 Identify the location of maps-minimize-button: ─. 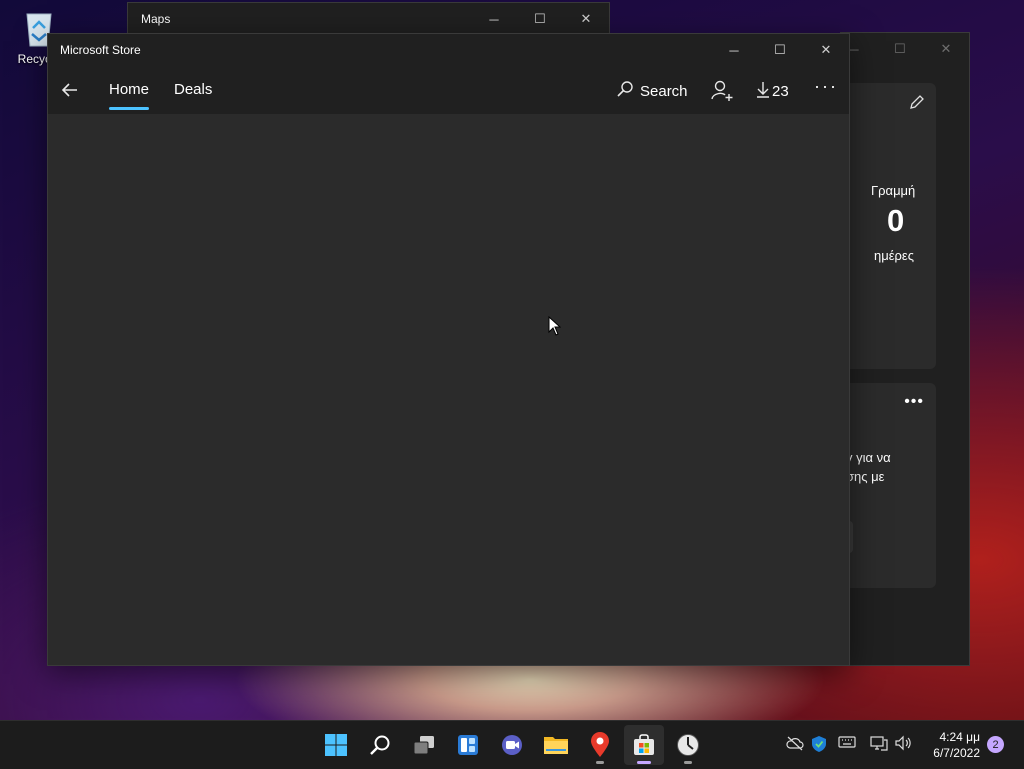
(494, 19).